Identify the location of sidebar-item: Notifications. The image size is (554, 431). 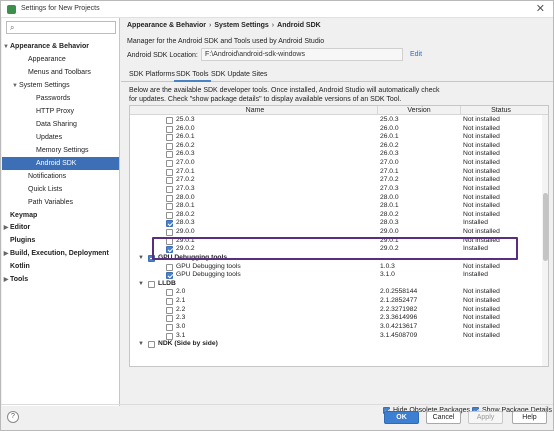
(60, 176).